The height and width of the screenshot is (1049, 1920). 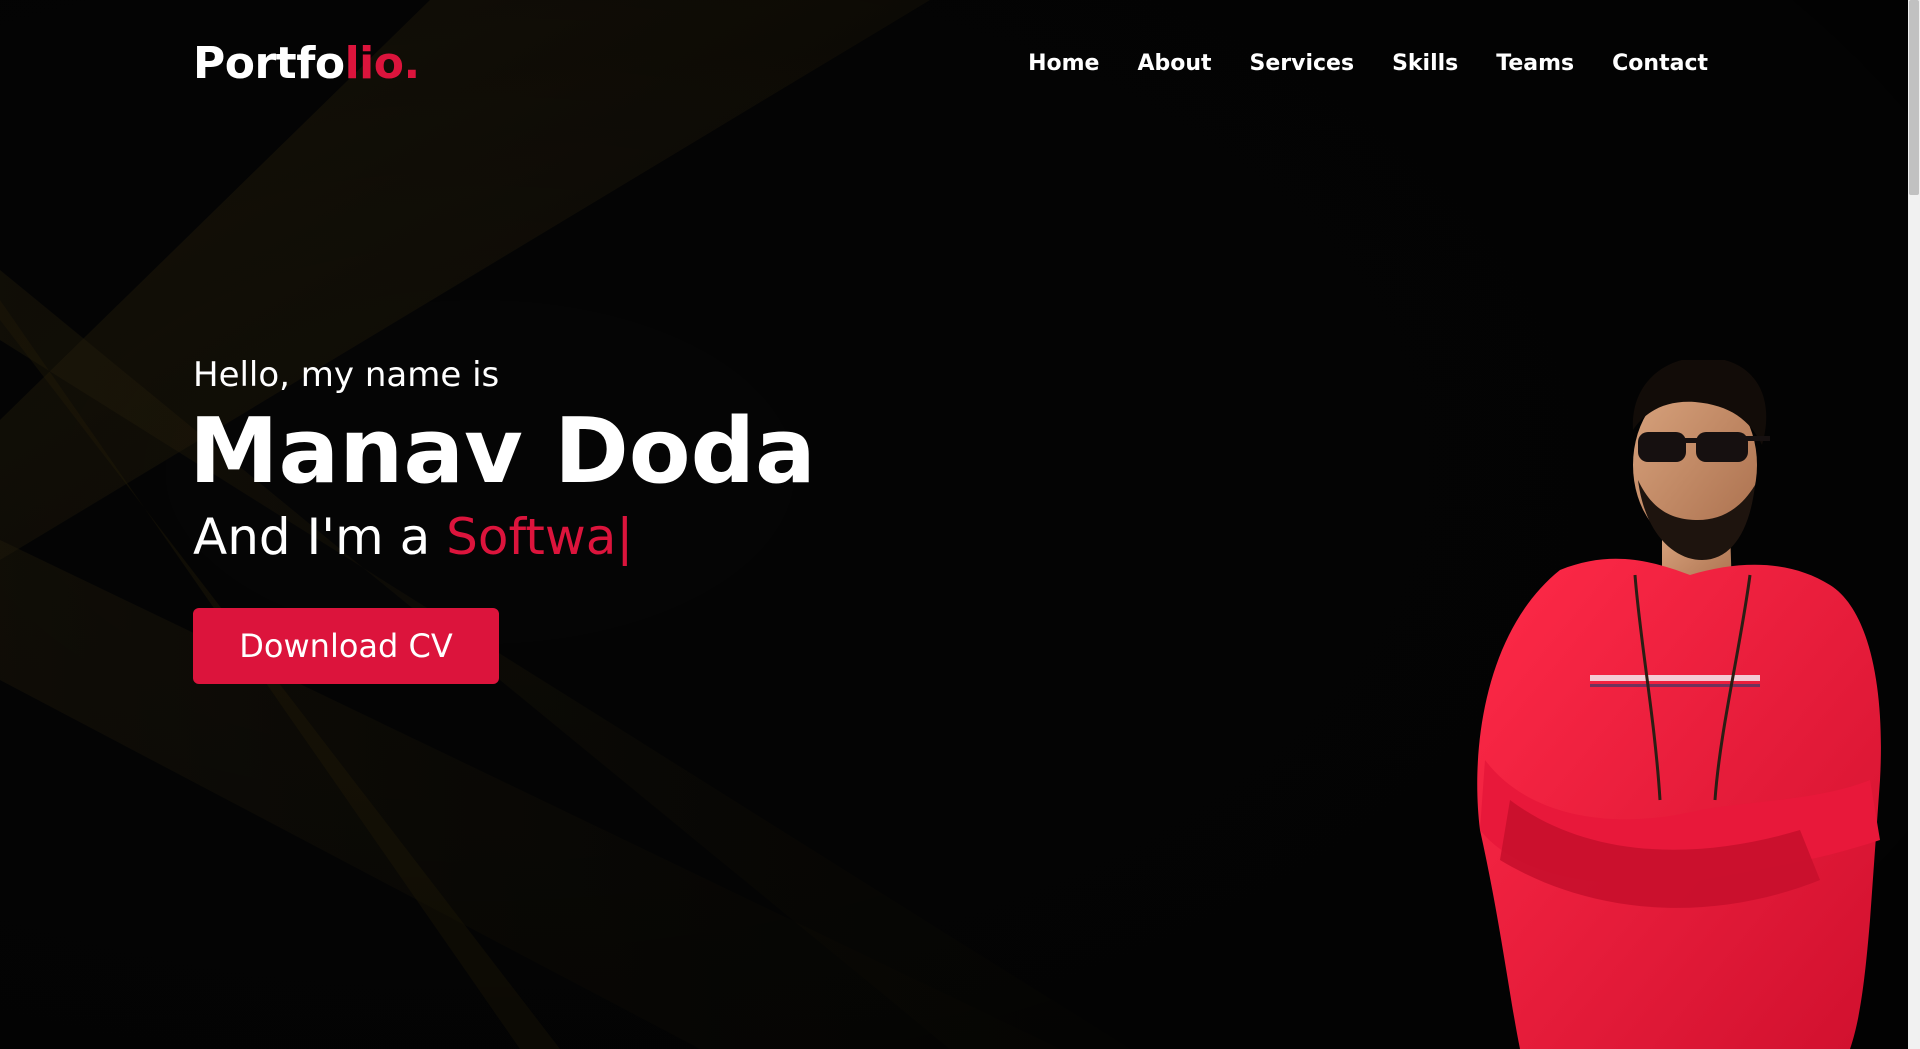 What do you see at coordinates (1679, 704) in the screenshot?
I see `person-photo-icon` at bounding box center [1679, 704].